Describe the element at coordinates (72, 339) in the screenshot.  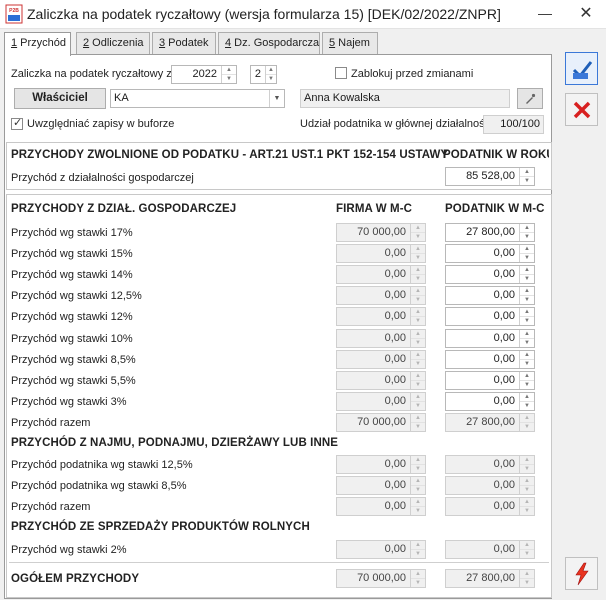
I see `row-label: Przychód wg stawki 10%` at that location.